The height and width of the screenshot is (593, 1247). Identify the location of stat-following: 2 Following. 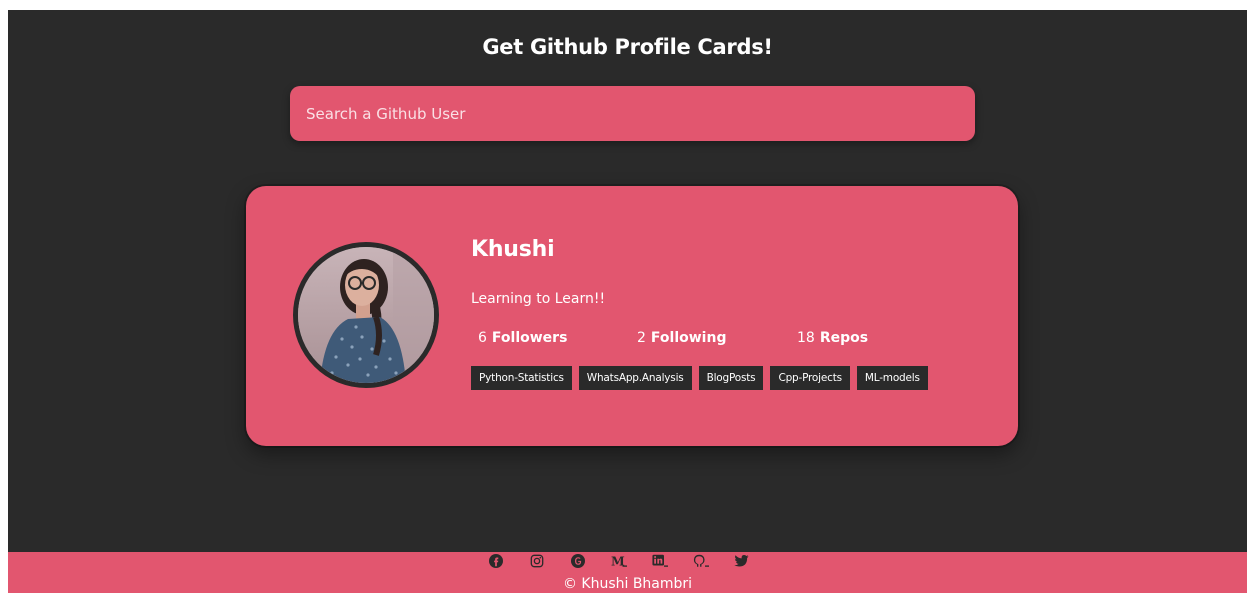
(681, 338).